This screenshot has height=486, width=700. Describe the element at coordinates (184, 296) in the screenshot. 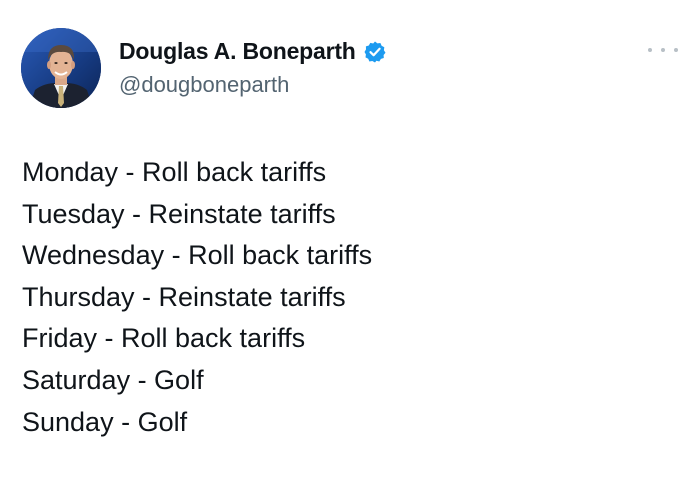

I see `tweet-line-thursday: Thursday - Reinstate tariffs` at that location.